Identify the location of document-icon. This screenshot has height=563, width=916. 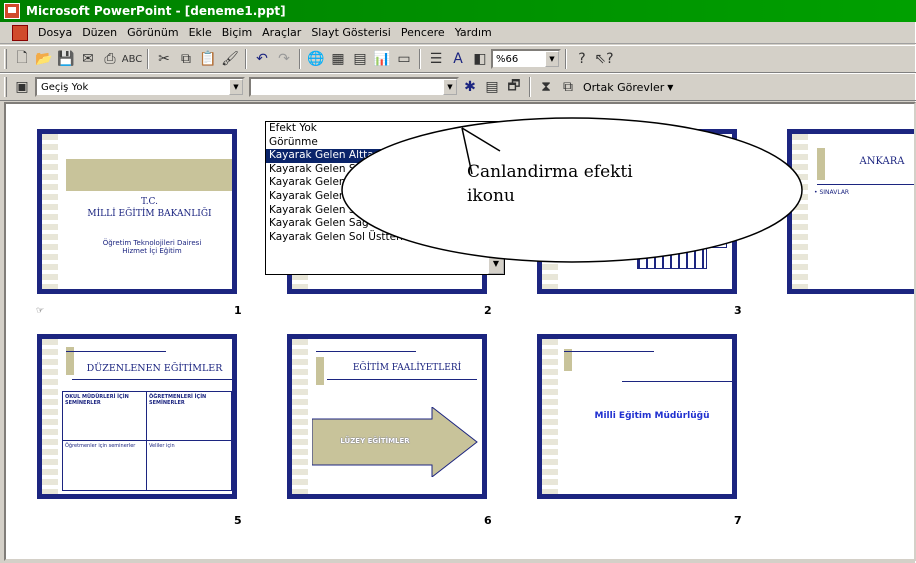
(20, 32).